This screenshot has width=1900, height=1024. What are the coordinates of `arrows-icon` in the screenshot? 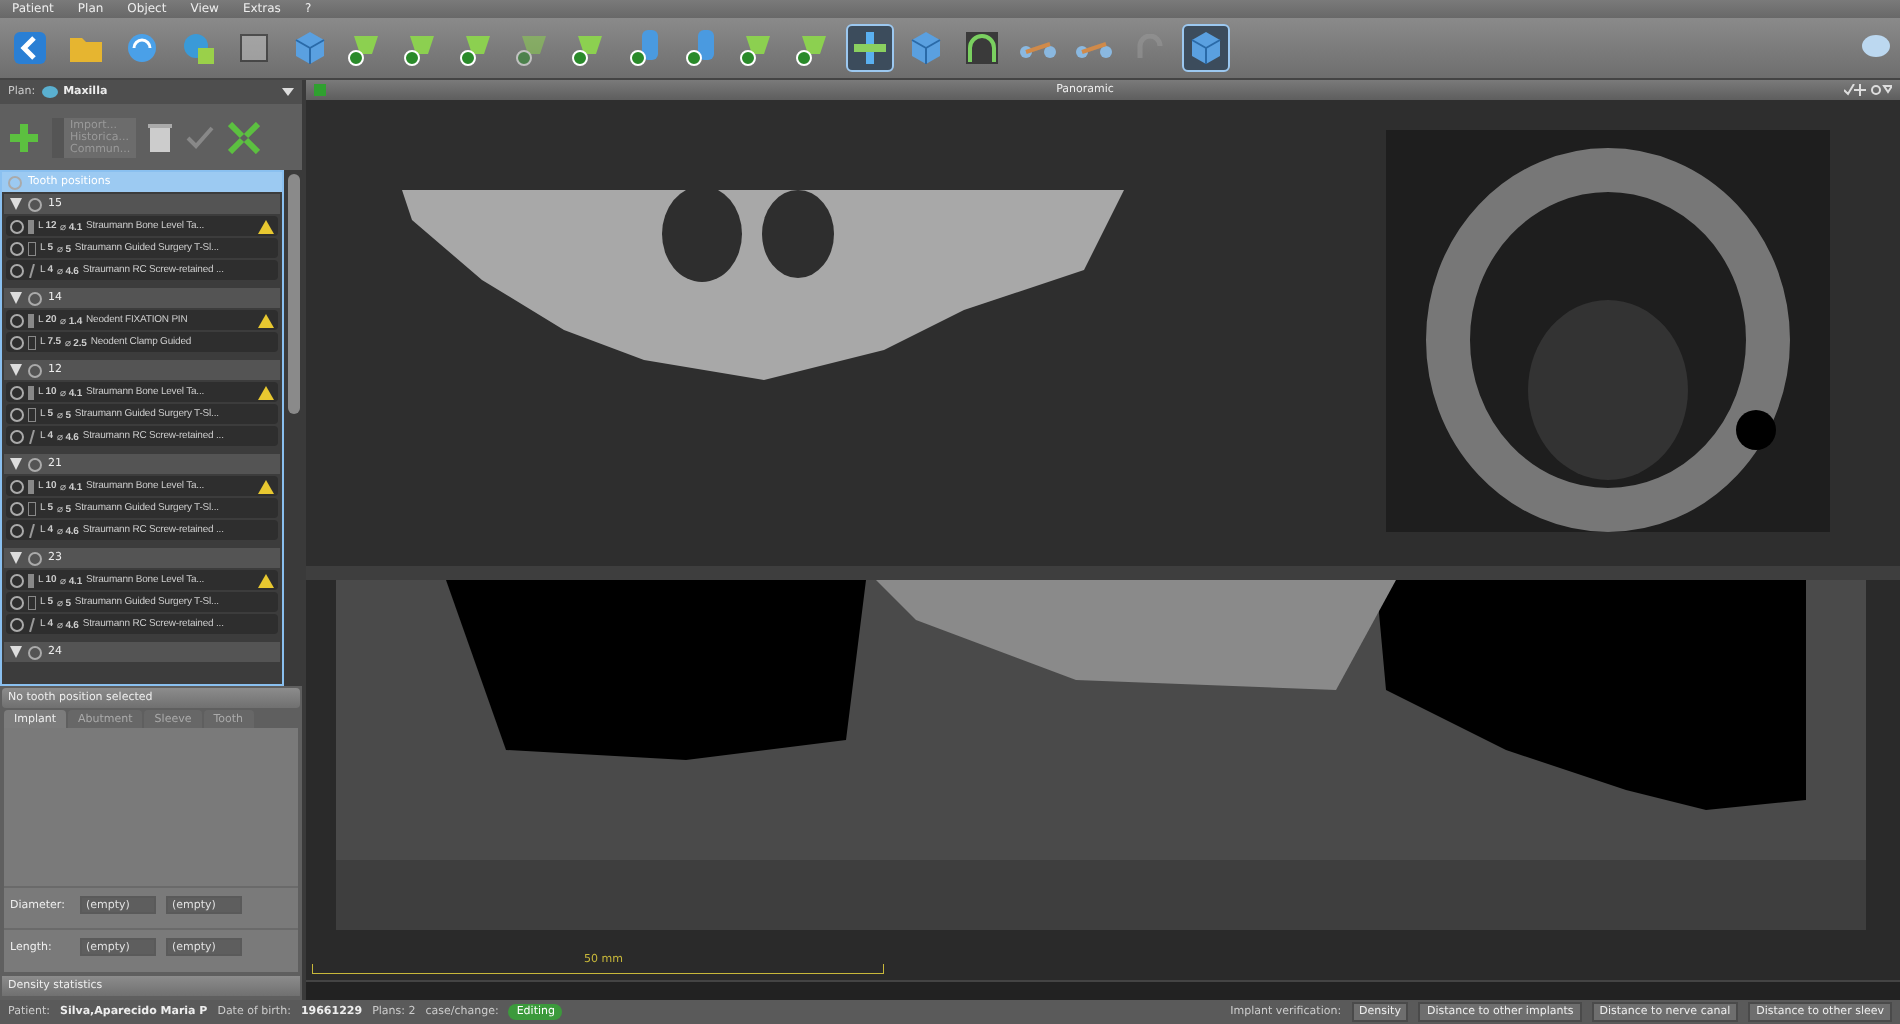 It's located at (244, 137).